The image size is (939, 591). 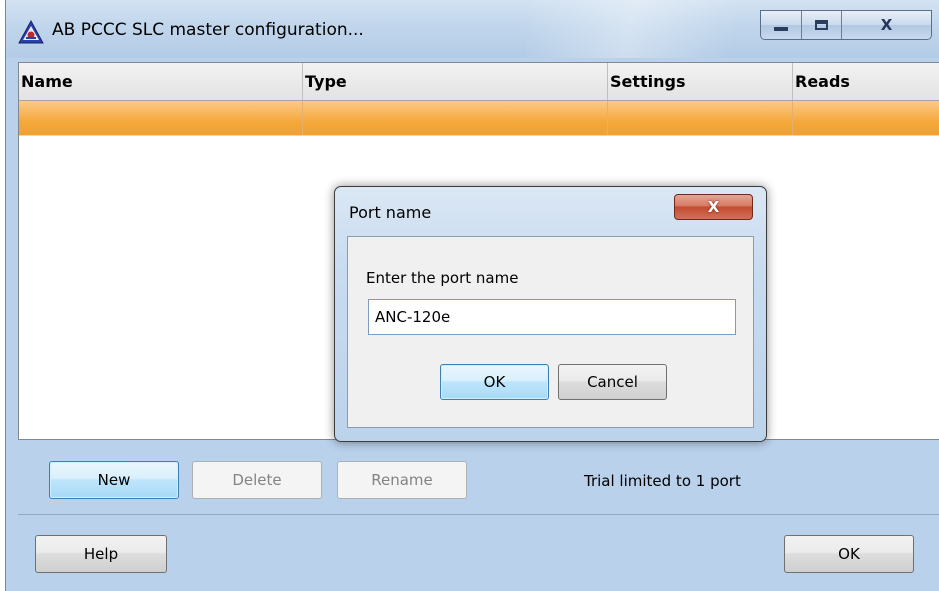 What do you see at coordinates (656, 29) in the screenshot?
I see `title-bar-glass` at bounding box center [656, 29].